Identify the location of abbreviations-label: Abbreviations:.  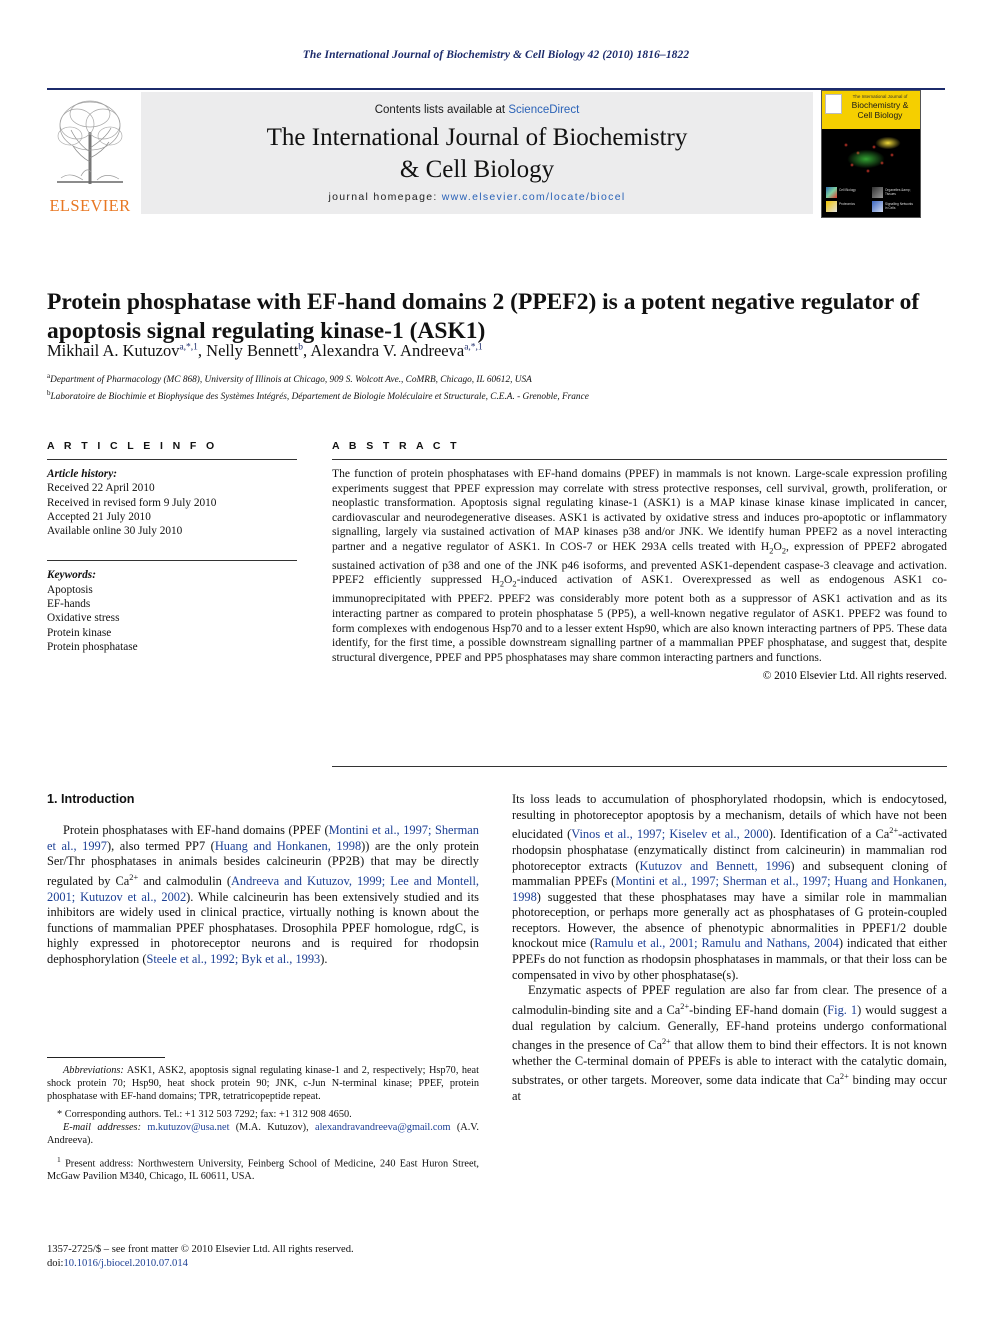
(93, 1070).